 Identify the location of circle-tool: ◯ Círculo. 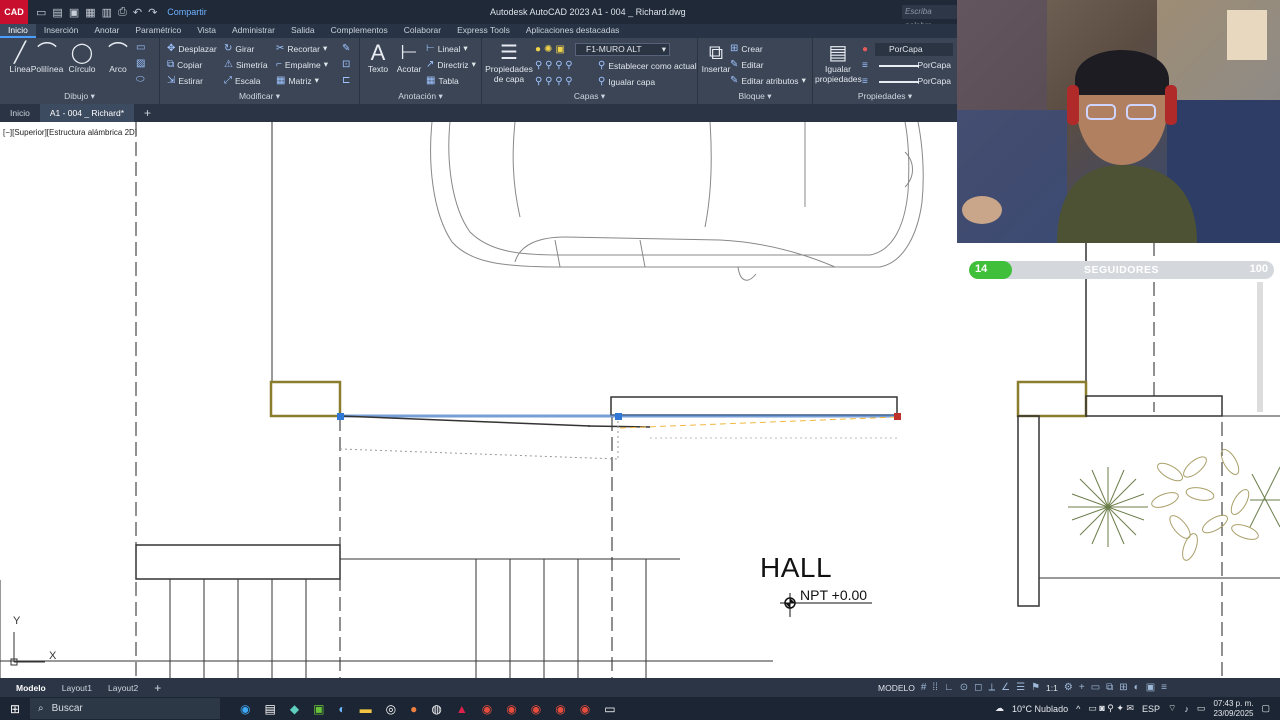
(82, 58).